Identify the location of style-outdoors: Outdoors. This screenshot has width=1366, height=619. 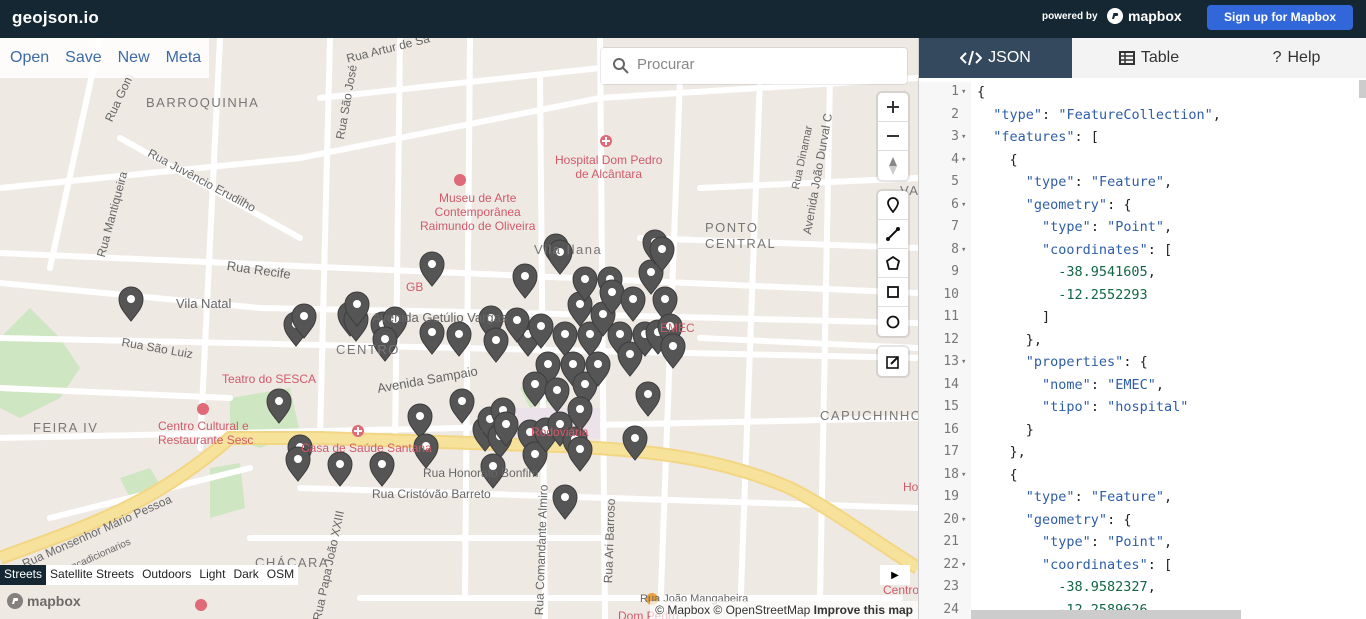
(166, 575).